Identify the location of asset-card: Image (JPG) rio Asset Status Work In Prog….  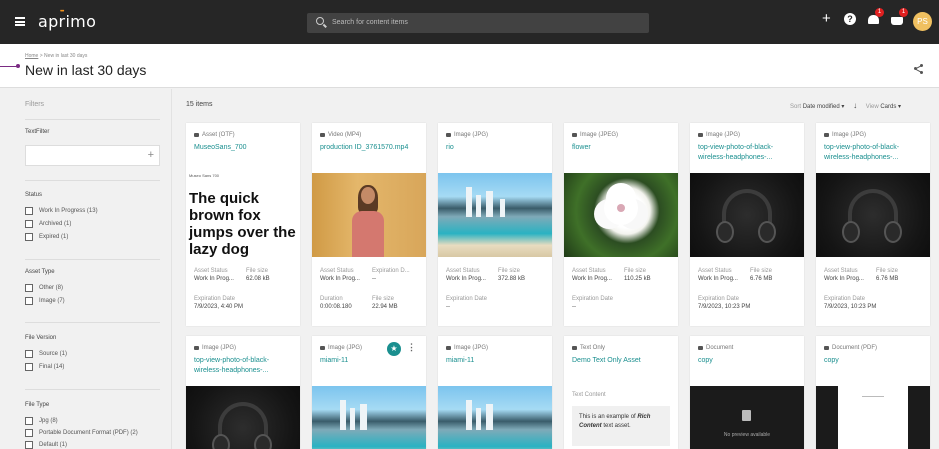
(495, 224).